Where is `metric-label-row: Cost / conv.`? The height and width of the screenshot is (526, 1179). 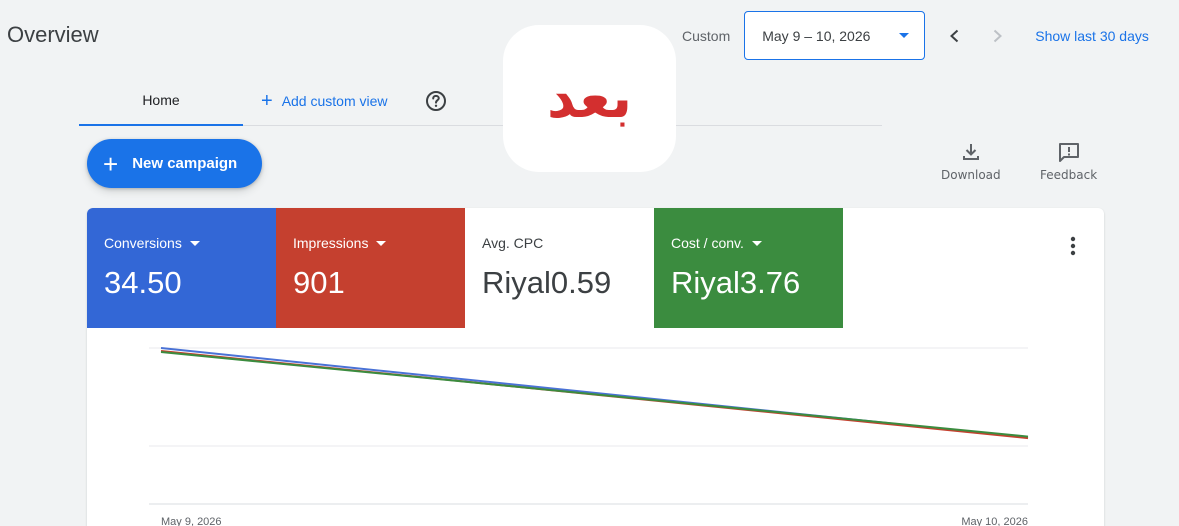
metric-label-row: Cost / conv. is located at coordinates (757, 243).